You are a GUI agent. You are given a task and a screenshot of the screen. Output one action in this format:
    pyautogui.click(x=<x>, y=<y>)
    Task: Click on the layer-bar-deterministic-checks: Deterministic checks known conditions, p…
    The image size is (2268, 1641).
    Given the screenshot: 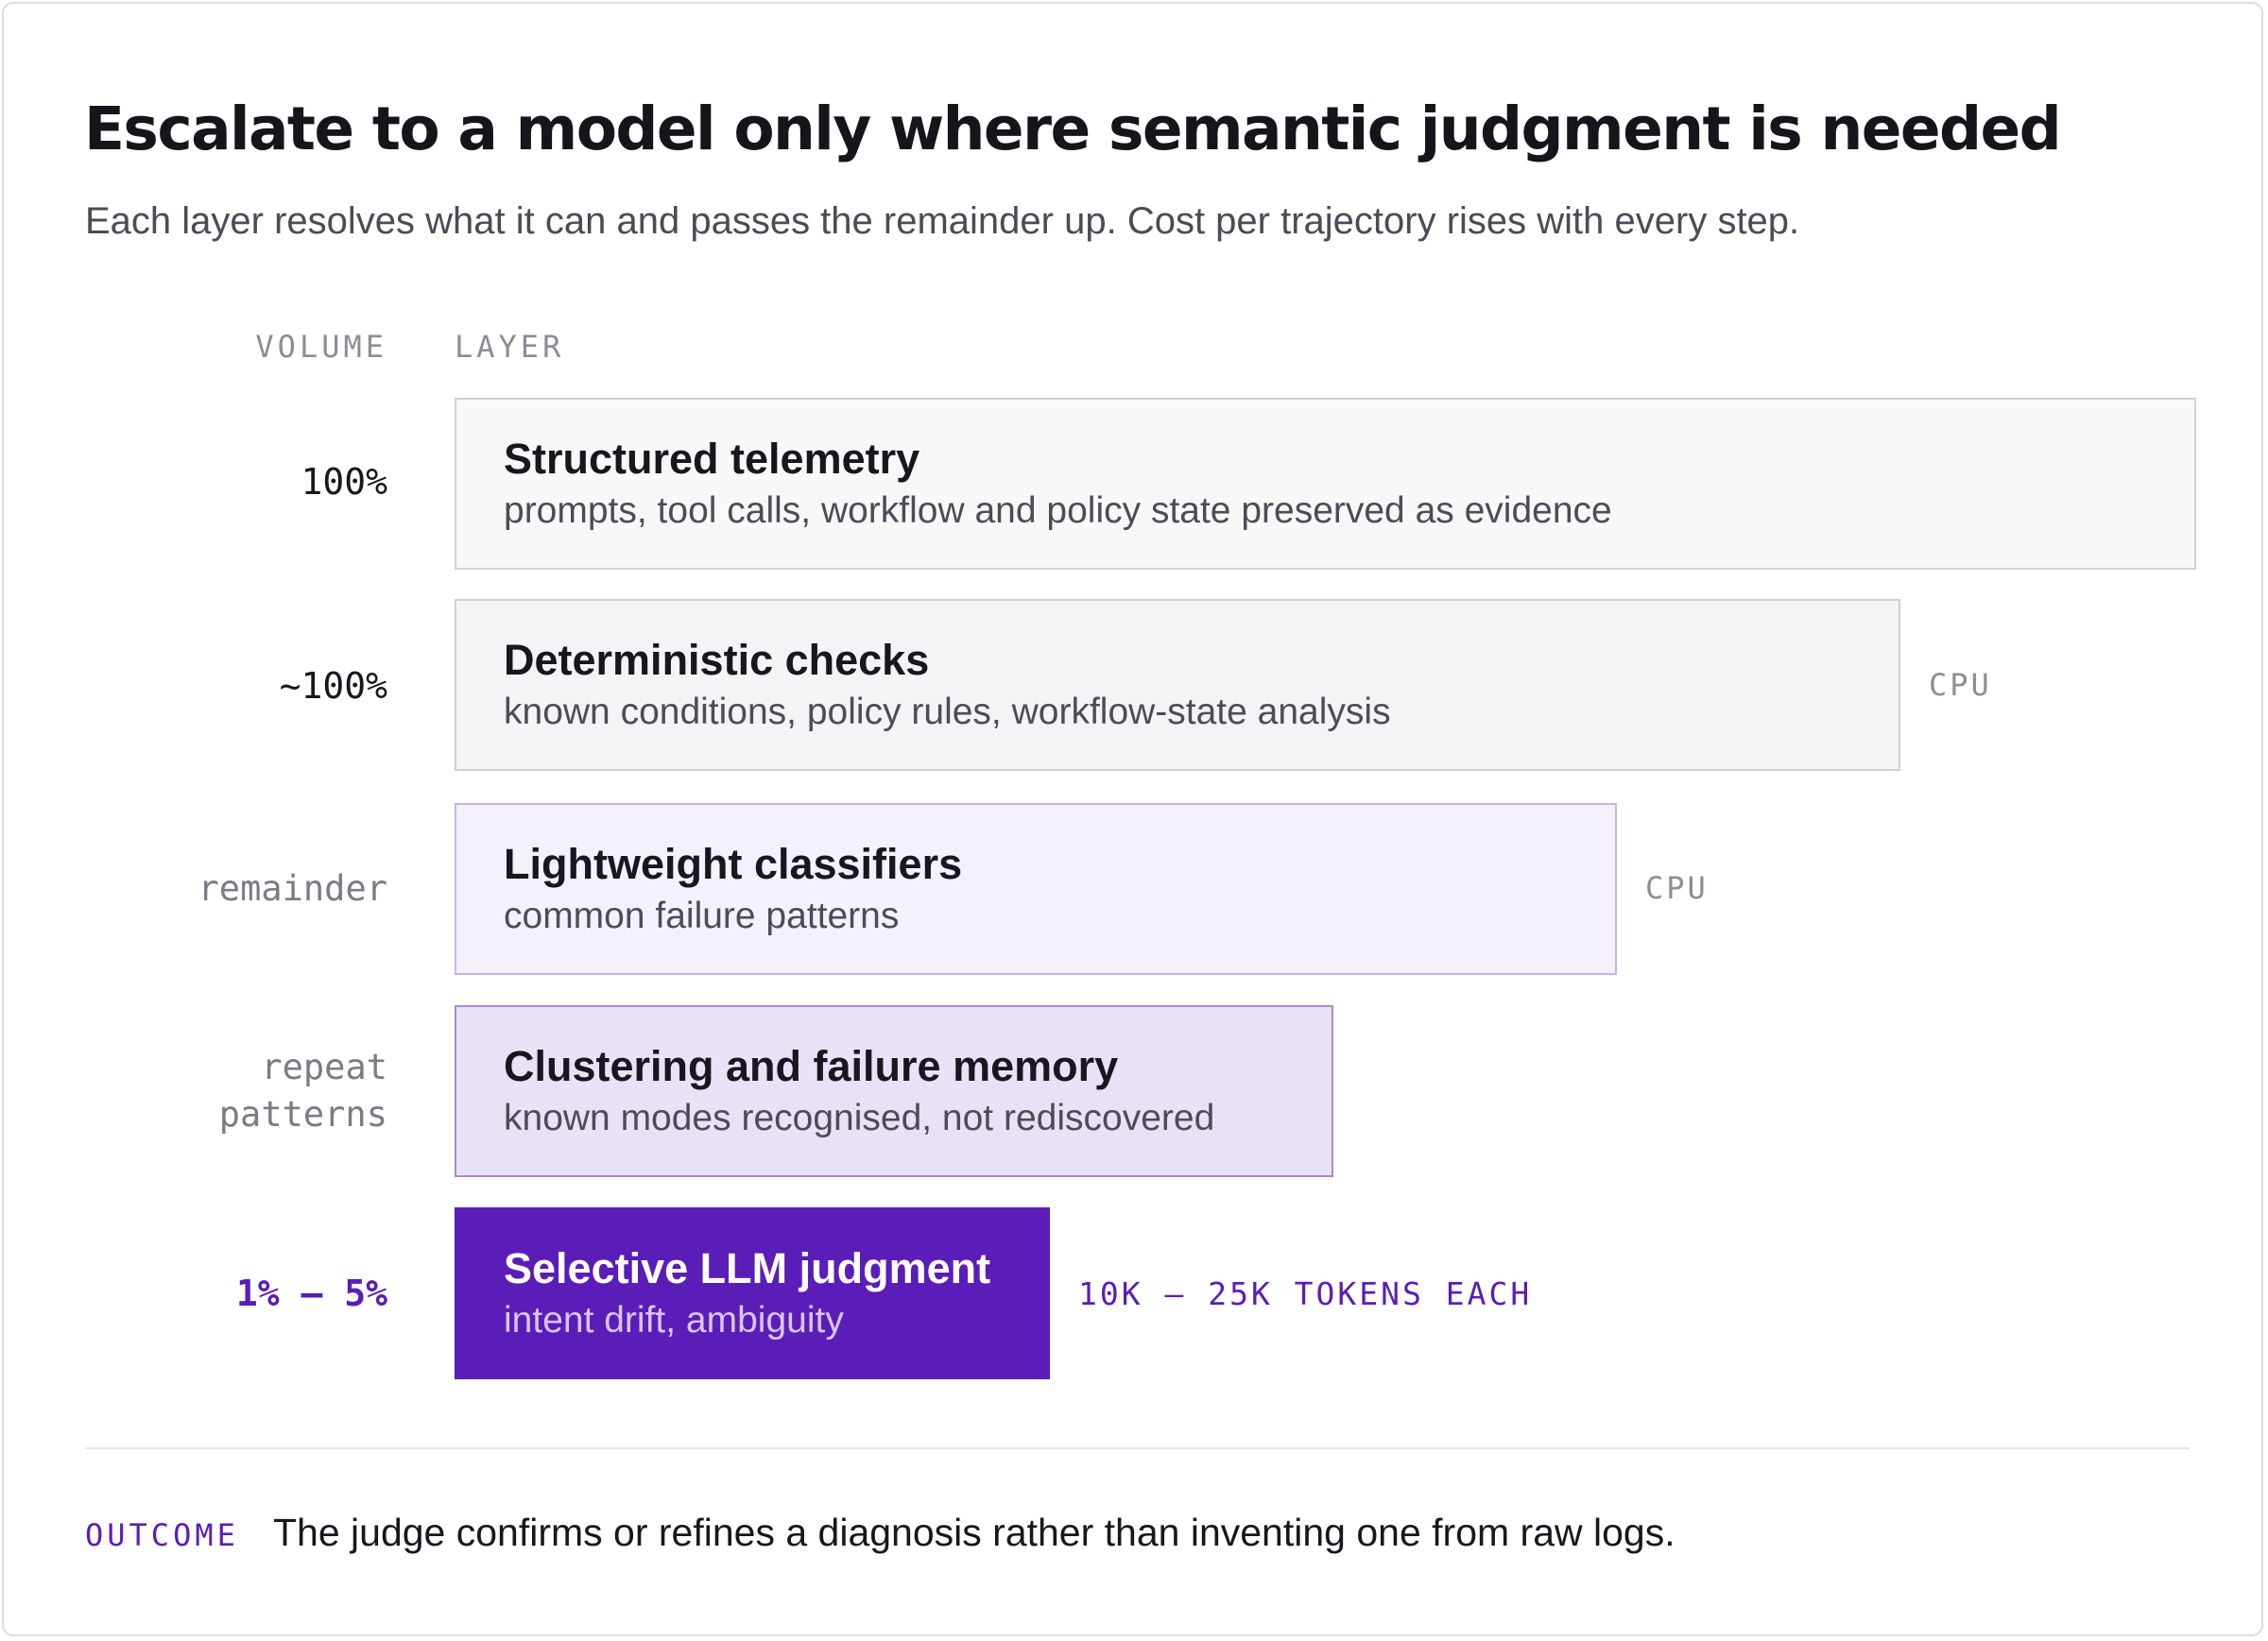 What is the action you would take?
    pyautogui.click(x=1177, y=685)
    